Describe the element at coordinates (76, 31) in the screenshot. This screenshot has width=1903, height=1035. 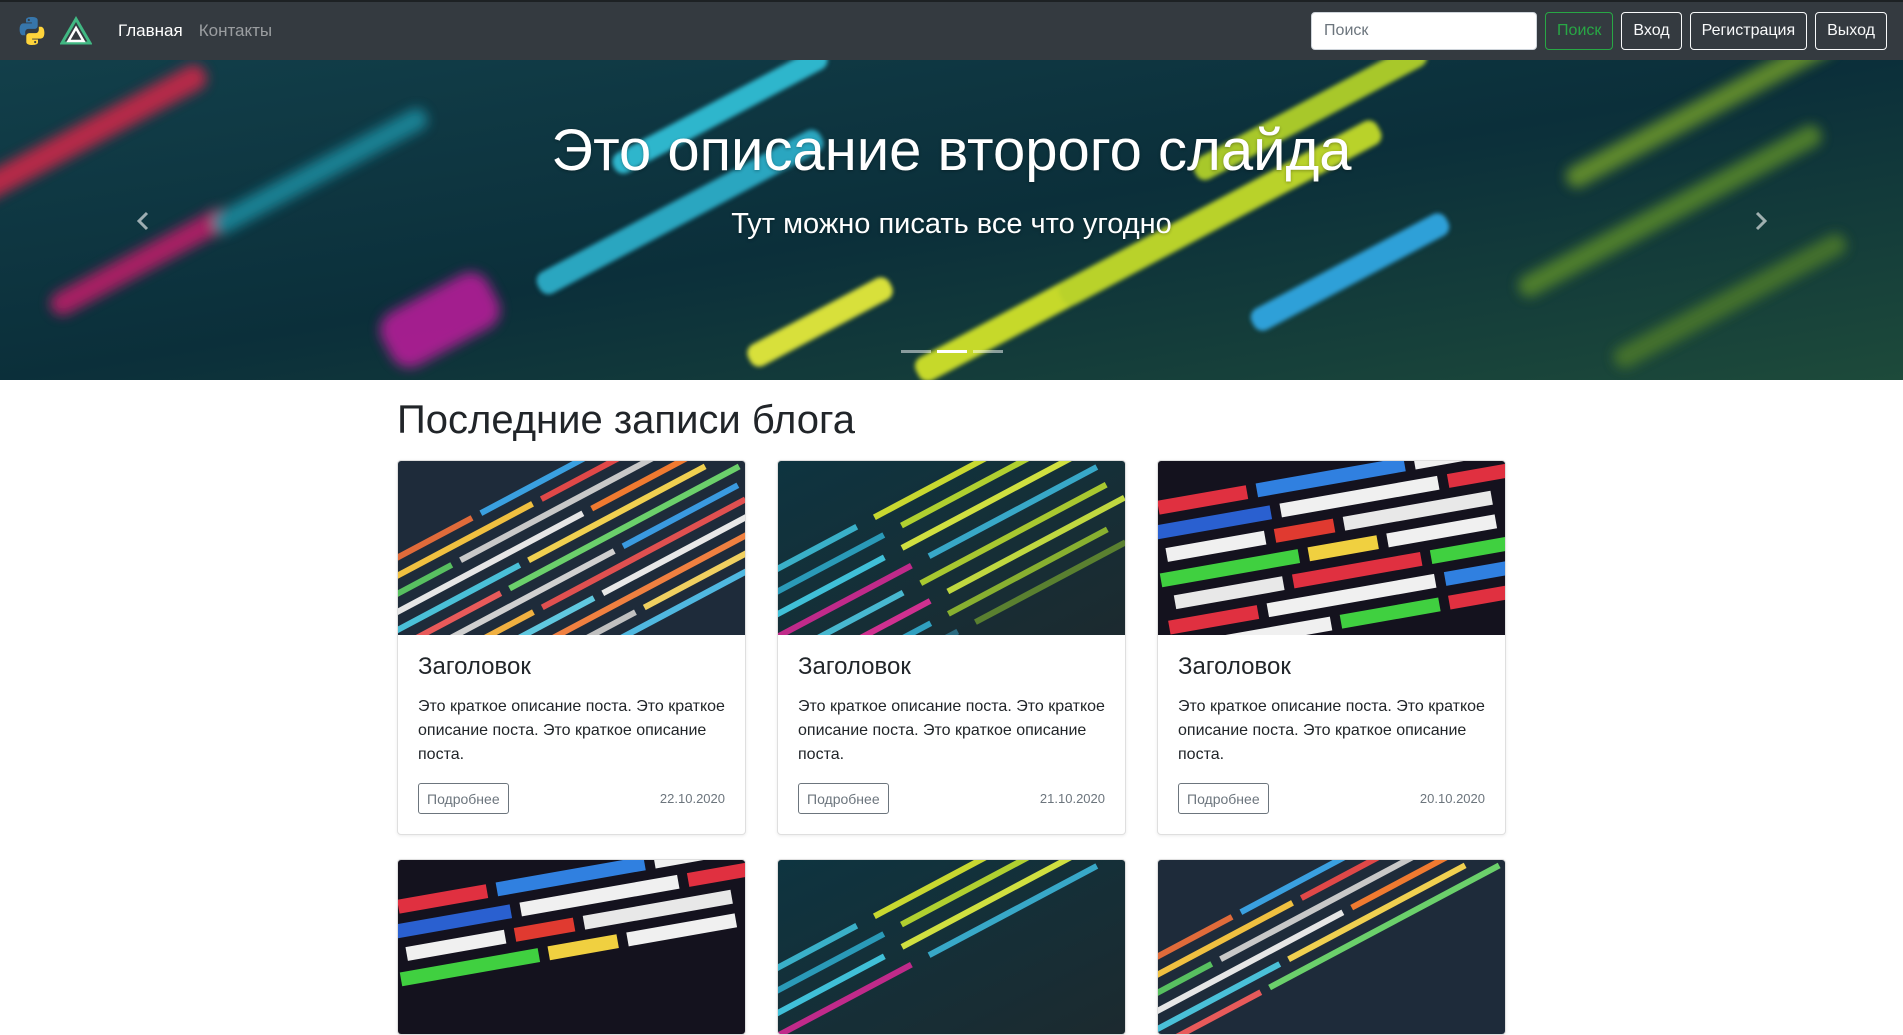
I see `vue-logo-icon` at that location.